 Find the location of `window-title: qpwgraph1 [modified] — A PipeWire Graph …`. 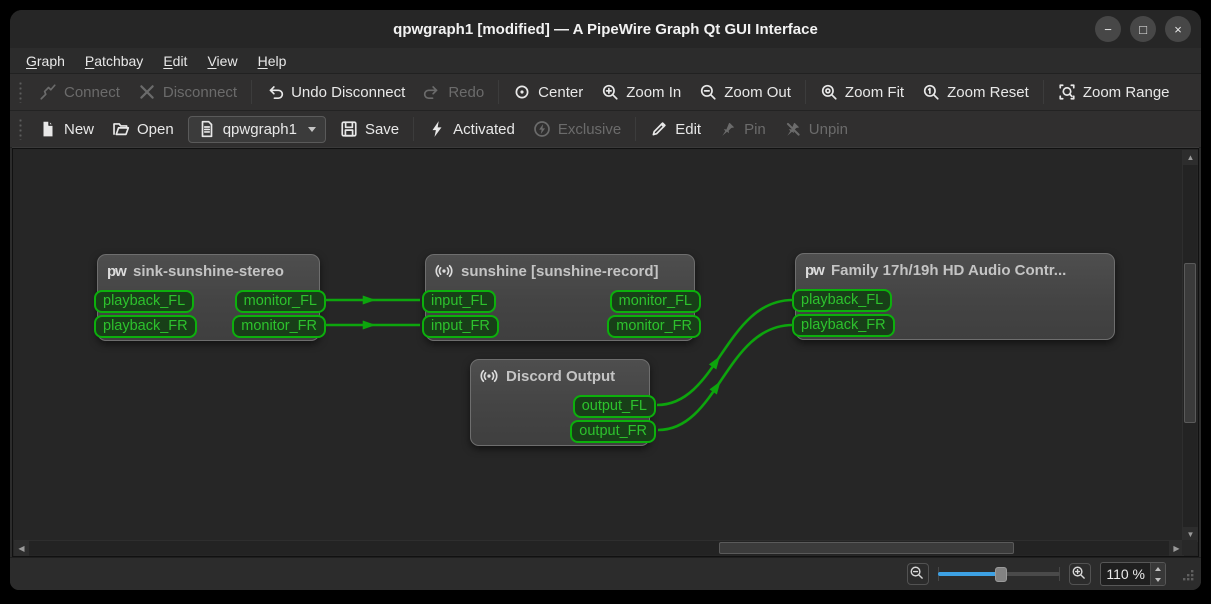

window-title: qpwgraph1 [modified] — A PipeWire Graph … is located at coordinates (605, 29).